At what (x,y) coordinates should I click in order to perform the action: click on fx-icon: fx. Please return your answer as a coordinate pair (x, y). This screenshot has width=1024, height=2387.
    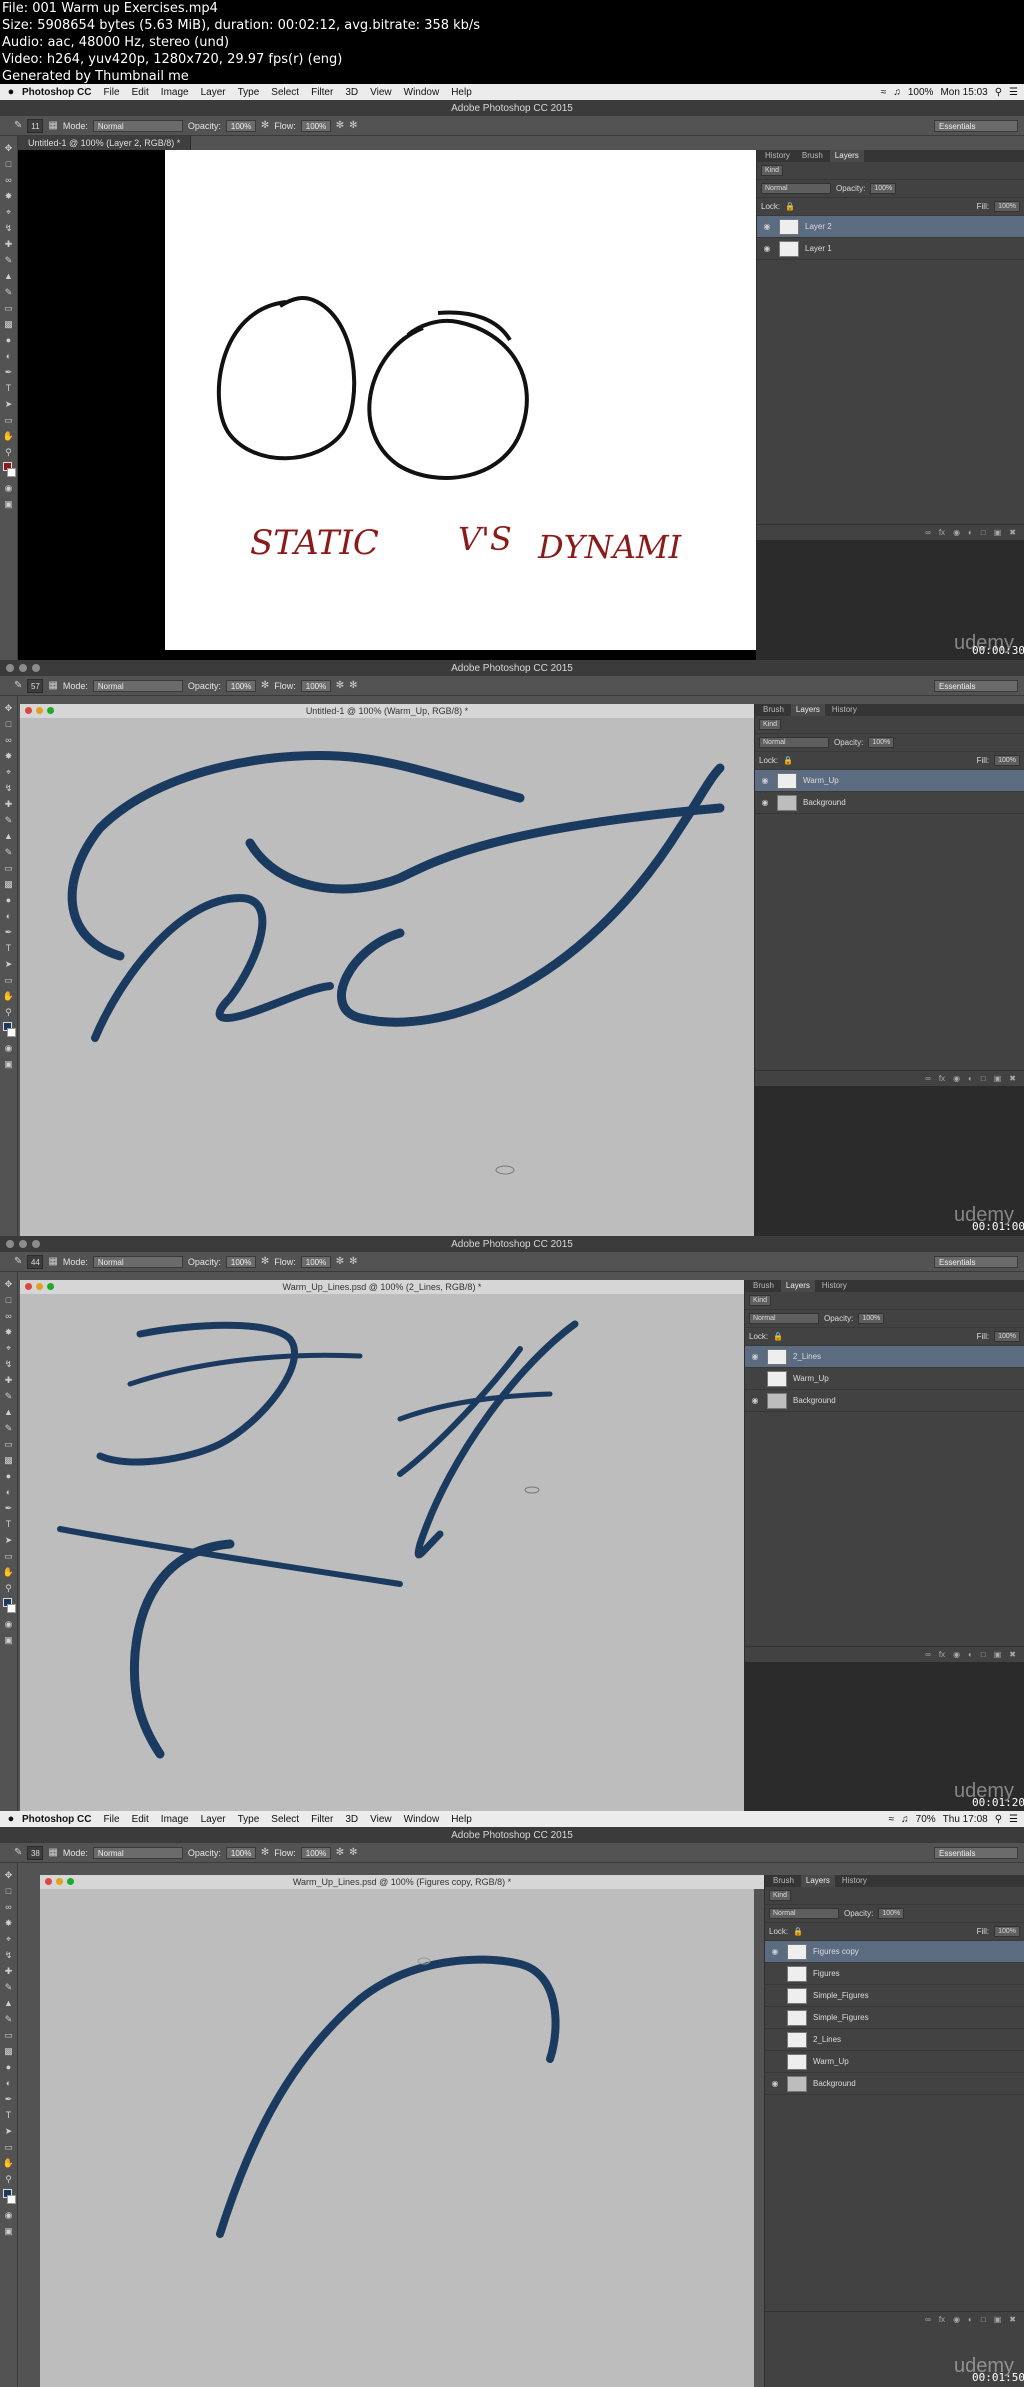
    Looking at the image, I should click on (942, 532).